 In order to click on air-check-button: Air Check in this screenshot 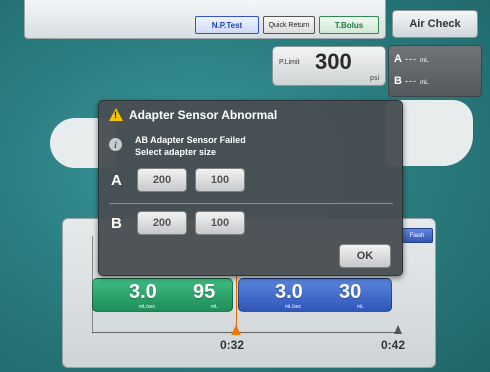, I will do `click(435, 24)`.